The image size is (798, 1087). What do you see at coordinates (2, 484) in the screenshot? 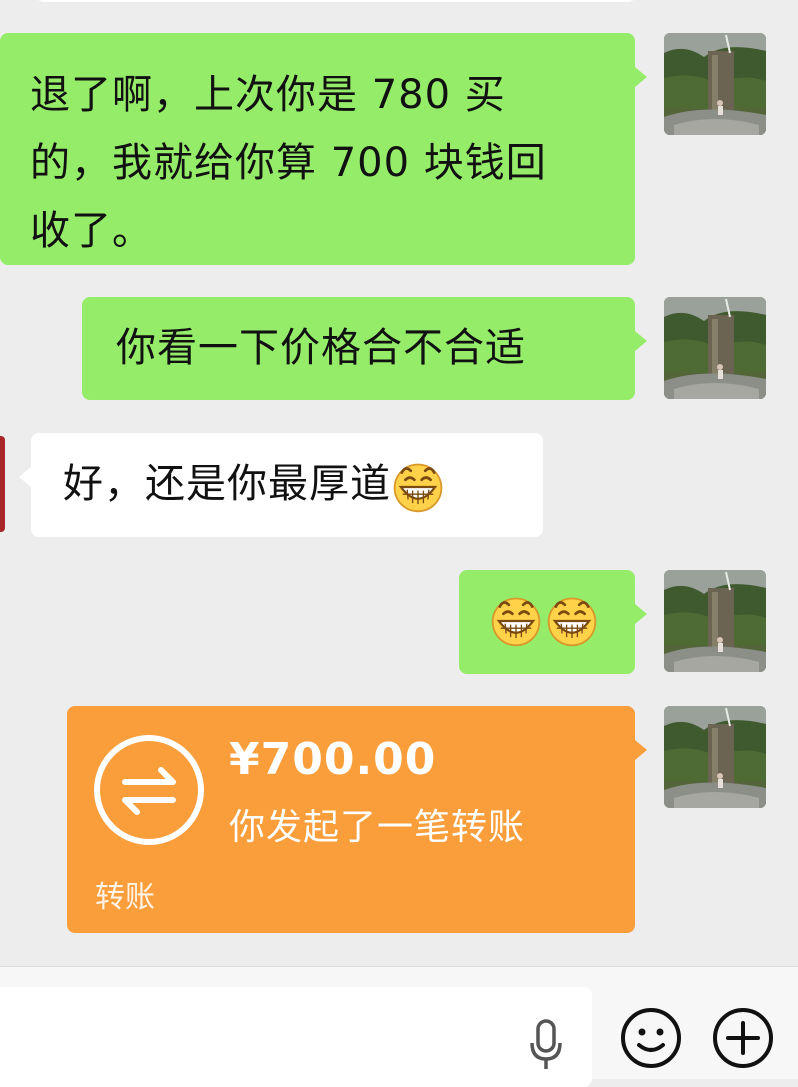
I see `peer-avatar` at bounding box center [2, 484].